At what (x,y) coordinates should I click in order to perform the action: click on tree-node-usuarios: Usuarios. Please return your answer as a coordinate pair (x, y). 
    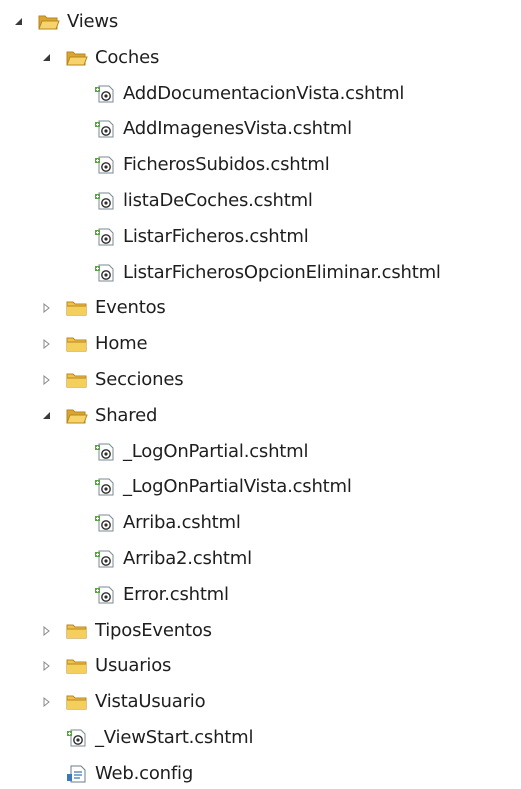
    Looking at the image, I should click on (105, 666).